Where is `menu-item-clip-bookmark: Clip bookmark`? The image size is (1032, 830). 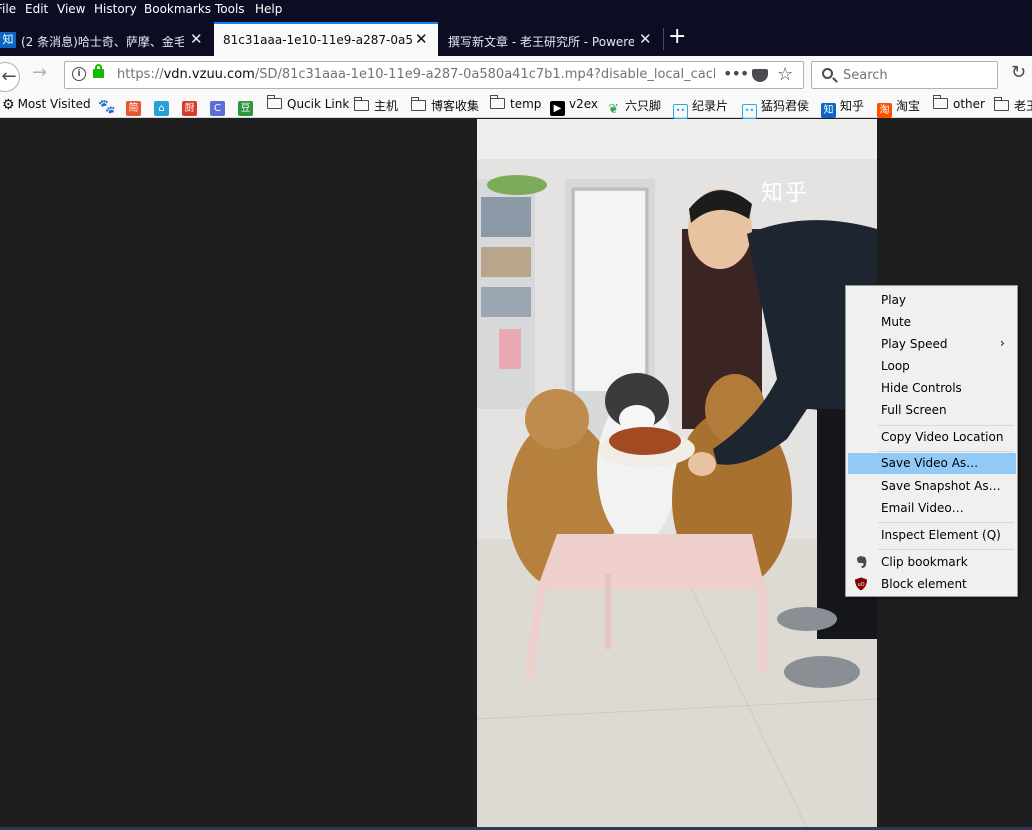 menu-item-clip-bookmark: Clip bookmark is located at coordinates (932, 562).